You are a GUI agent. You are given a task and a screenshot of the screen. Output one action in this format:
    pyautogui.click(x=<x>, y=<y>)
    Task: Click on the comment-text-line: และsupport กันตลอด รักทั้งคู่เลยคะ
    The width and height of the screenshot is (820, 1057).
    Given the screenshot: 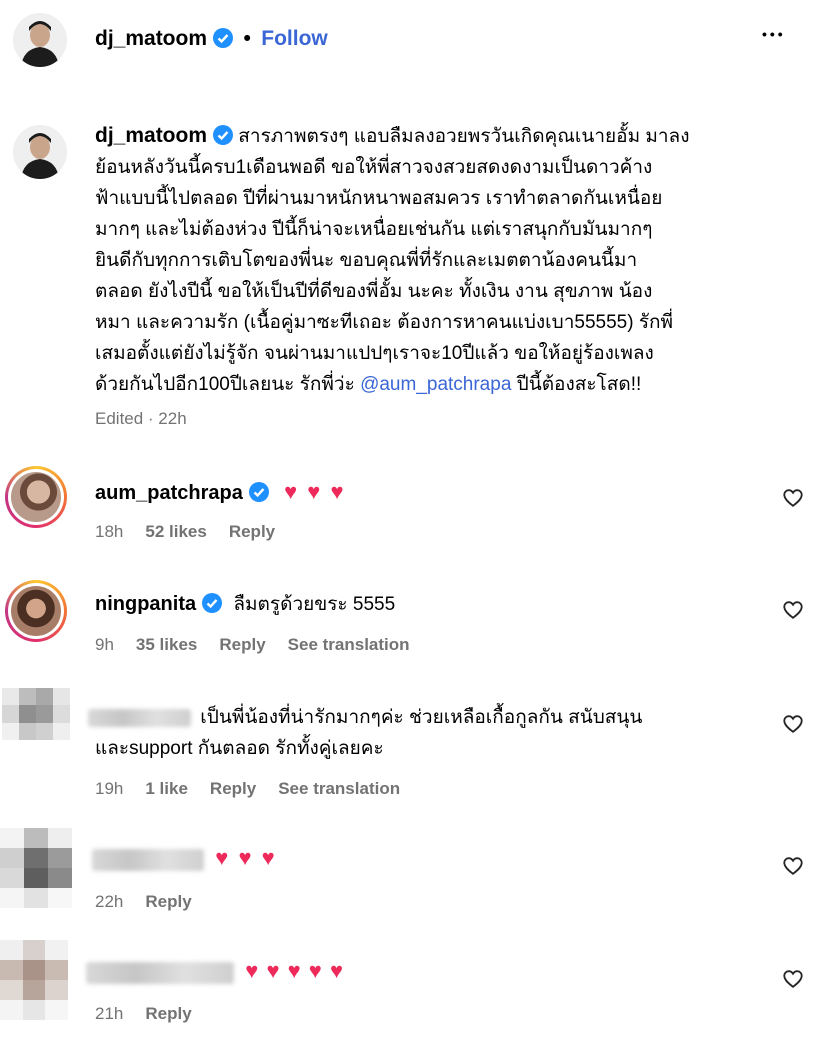 What is the action you would take?
    pyautogui.click(x=239, y=748)
    